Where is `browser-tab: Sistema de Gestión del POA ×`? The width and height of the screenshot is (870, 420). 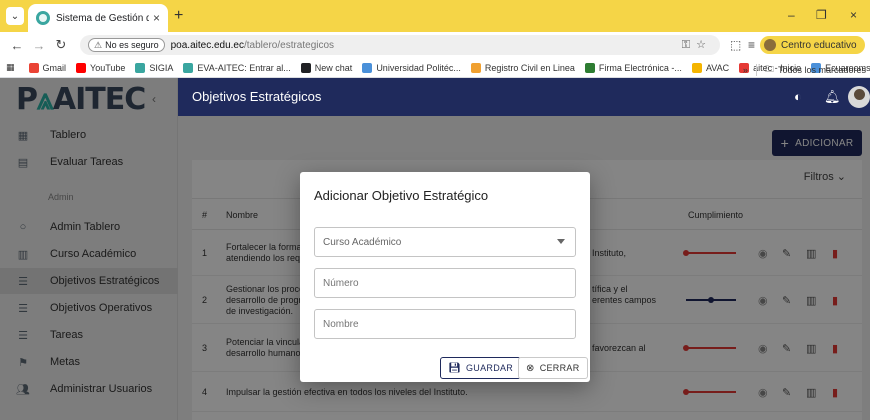 browser-tab: Sistema de Gestión del POA × is located at coordinates (98, 18).